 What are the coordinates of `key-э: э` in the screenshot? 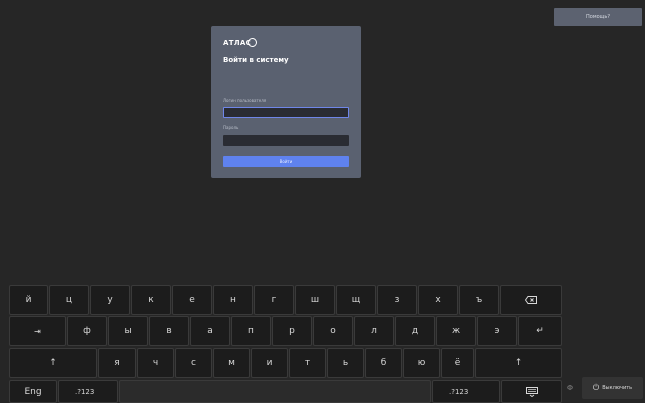 It's located at (497, 331).